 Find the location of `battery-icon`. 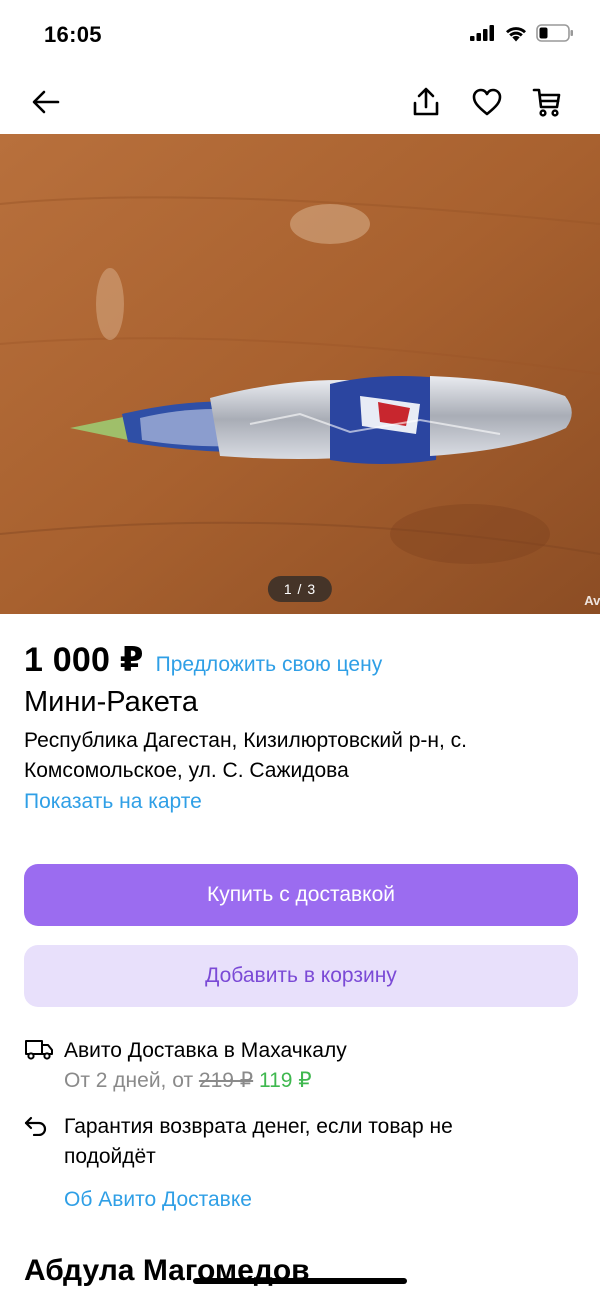

battery-icon is located at coordinates (554, 33).